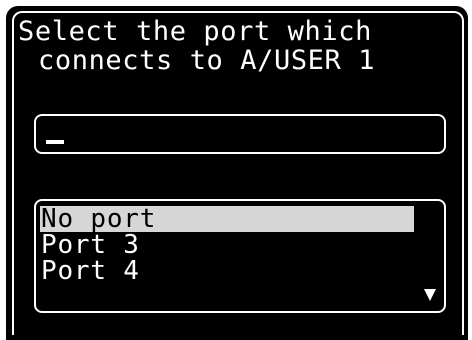 The height and width of the screenshot is (340, 472). I want to click on prompt-line-2: connects to A/USER 1, so click(207, 60).